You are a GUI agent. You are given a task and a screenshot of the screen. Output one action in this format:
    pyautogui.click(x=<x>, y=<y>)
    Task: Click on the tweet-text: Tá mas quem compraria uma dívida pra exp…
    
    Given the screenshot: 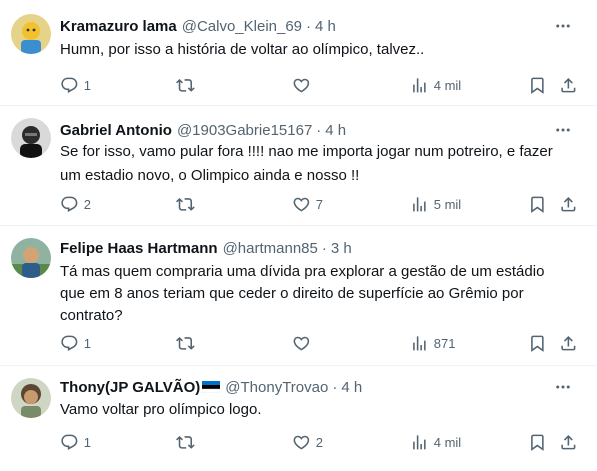 What is the action you would take?
    pyautogui.click(x=317, y=294)
    